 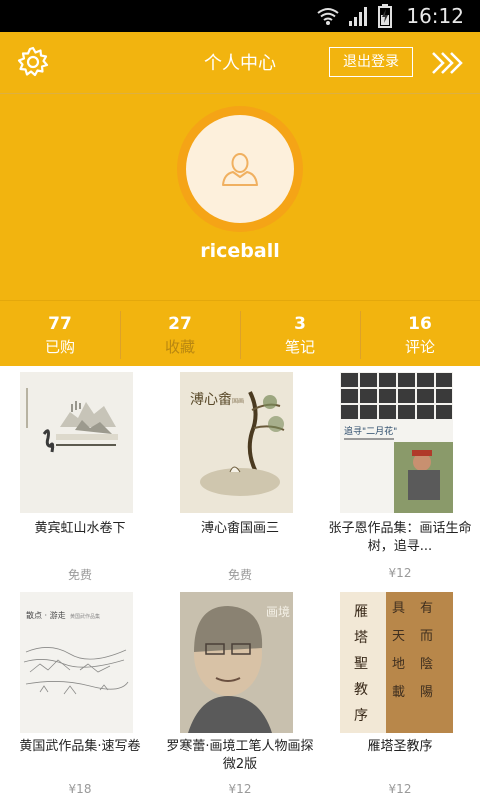 I want to click on logout-button: 退出登录, so click(x=371, y=62).